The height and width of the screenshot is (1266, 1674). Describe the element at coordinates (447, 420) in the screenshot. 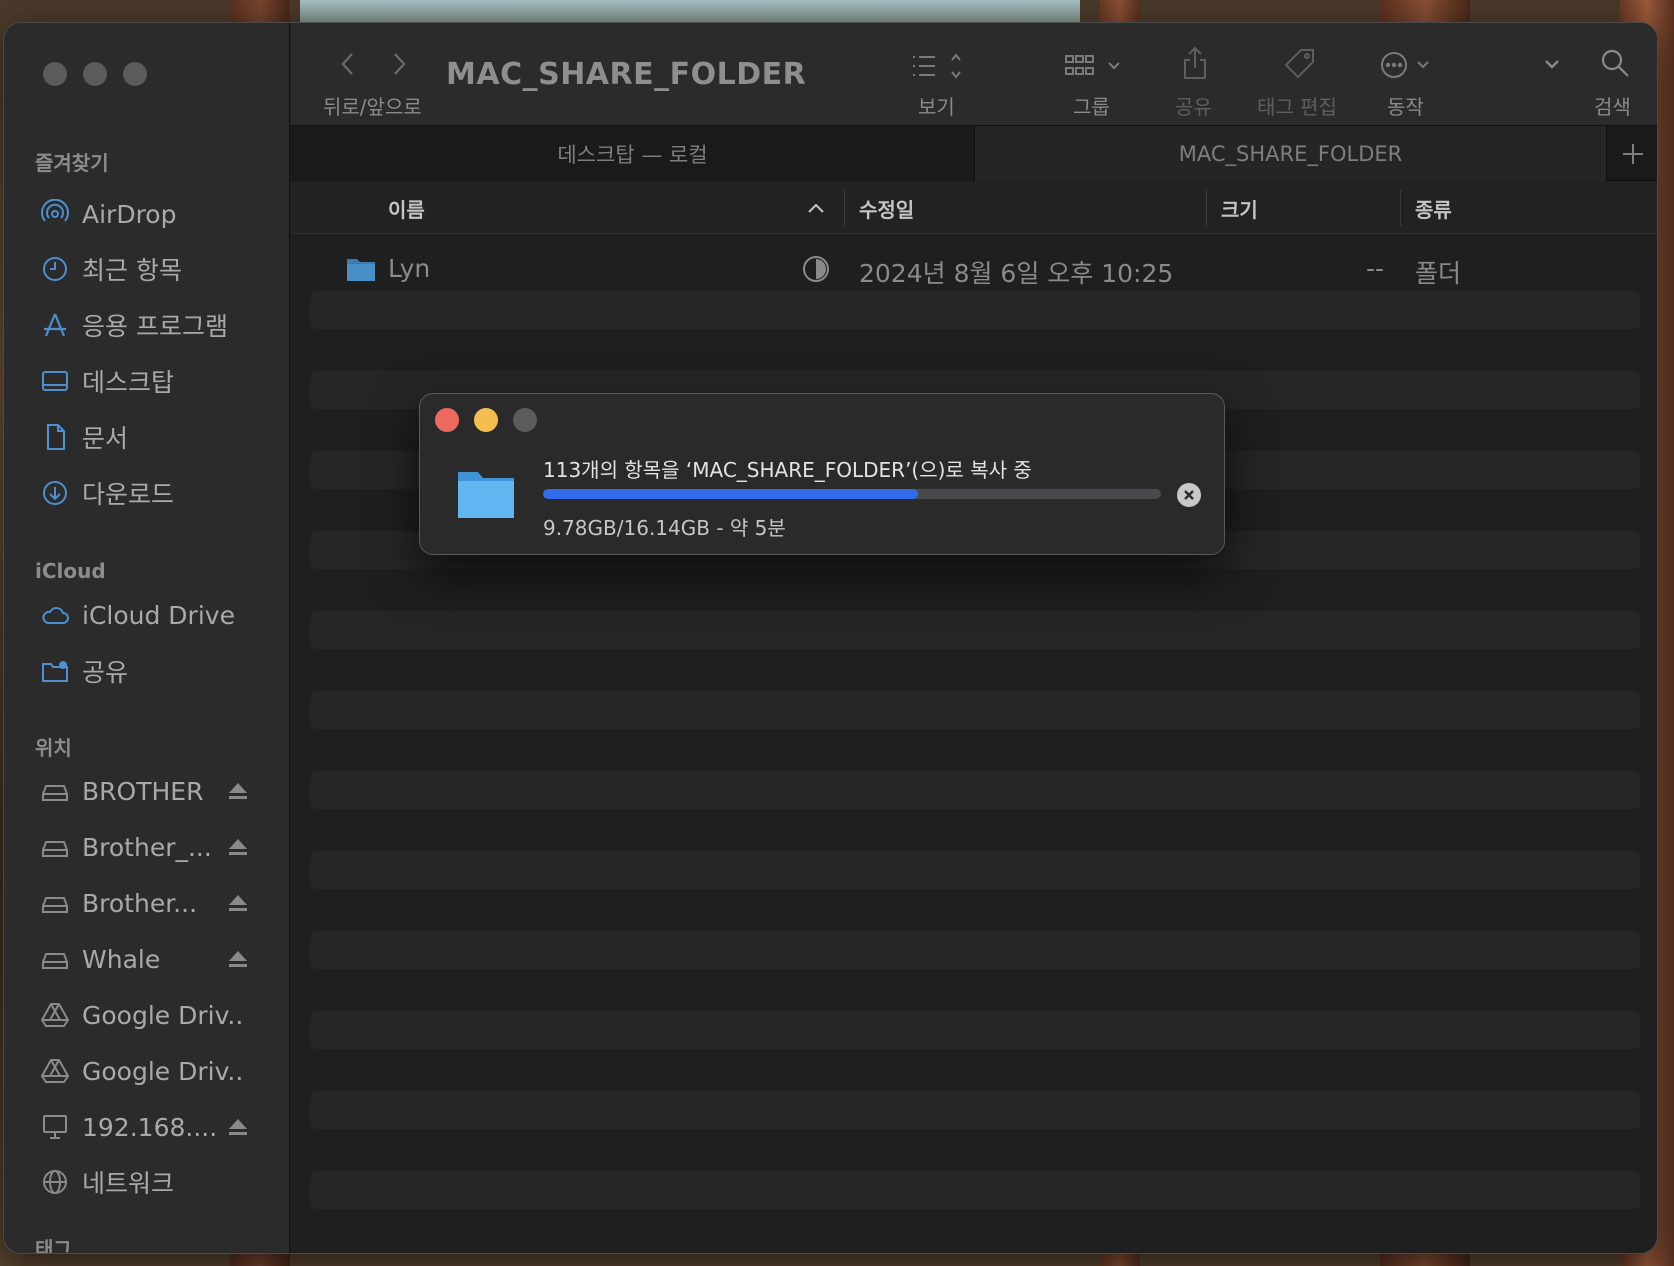

I see `dialog-close-button` at that location.